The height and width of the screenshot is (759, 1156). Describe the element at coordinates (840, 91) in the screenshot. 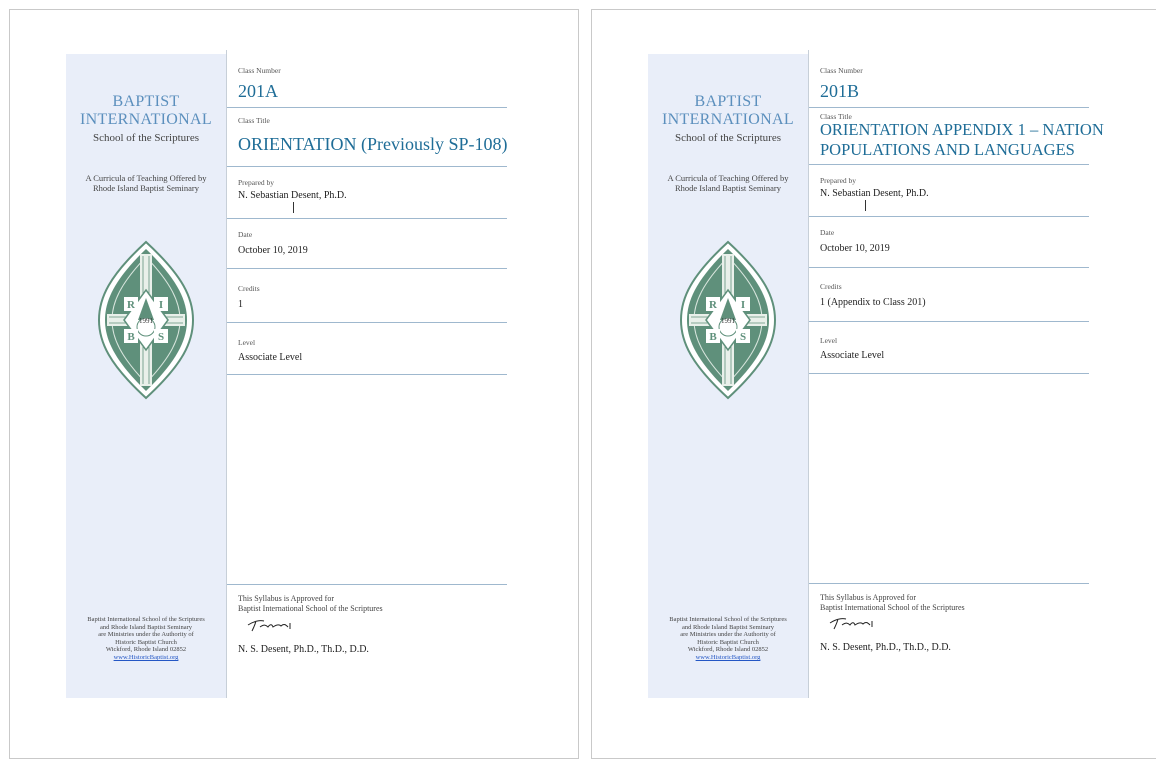

I see `class-number-value: 201B` at that location.